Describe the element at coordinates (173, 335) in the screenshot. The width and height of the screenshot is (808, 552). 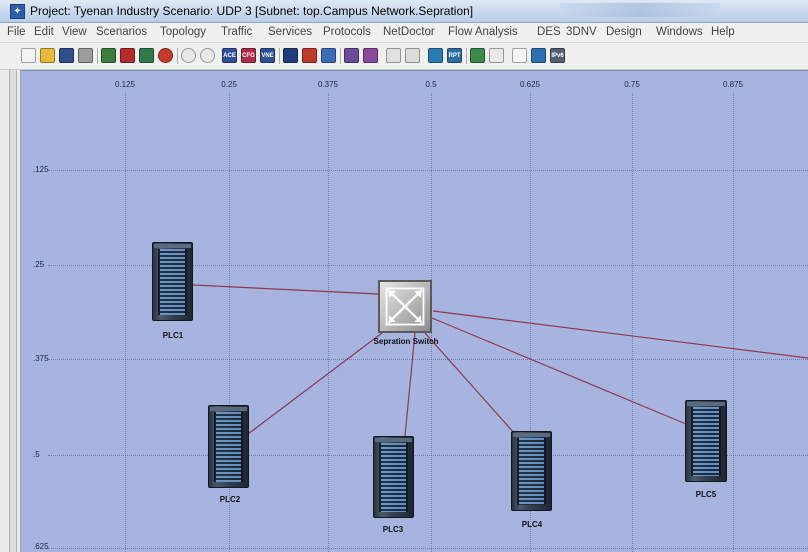
I see `plc1-label: PLC1` at that location.